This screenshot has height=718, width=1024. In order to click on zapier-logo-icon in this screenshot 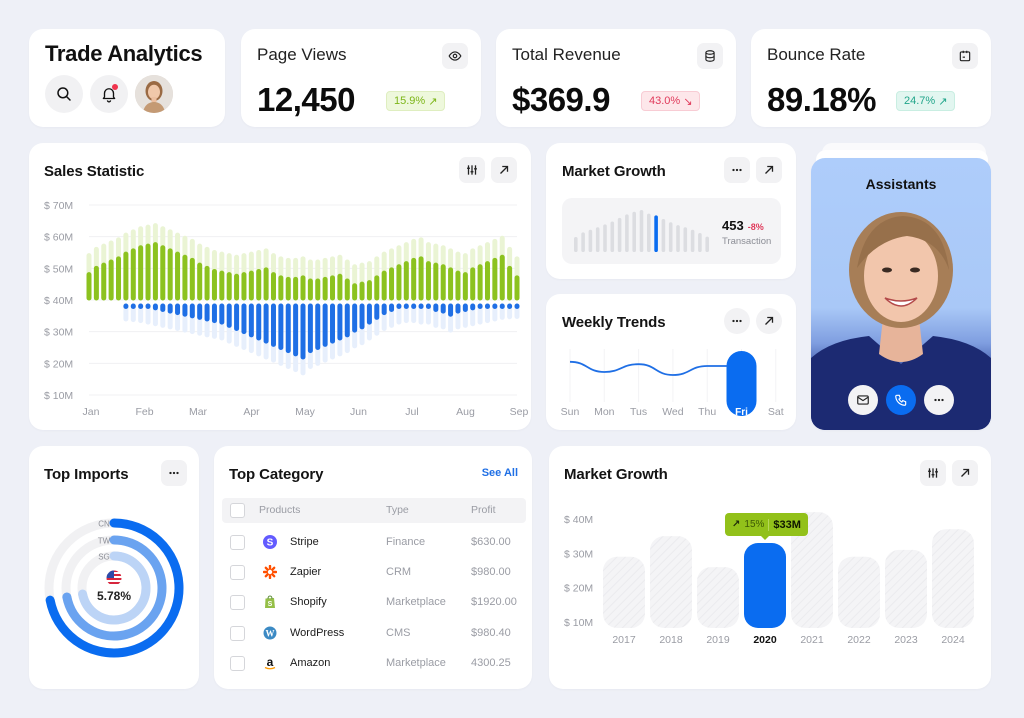, I will do `click(270, 572)`.